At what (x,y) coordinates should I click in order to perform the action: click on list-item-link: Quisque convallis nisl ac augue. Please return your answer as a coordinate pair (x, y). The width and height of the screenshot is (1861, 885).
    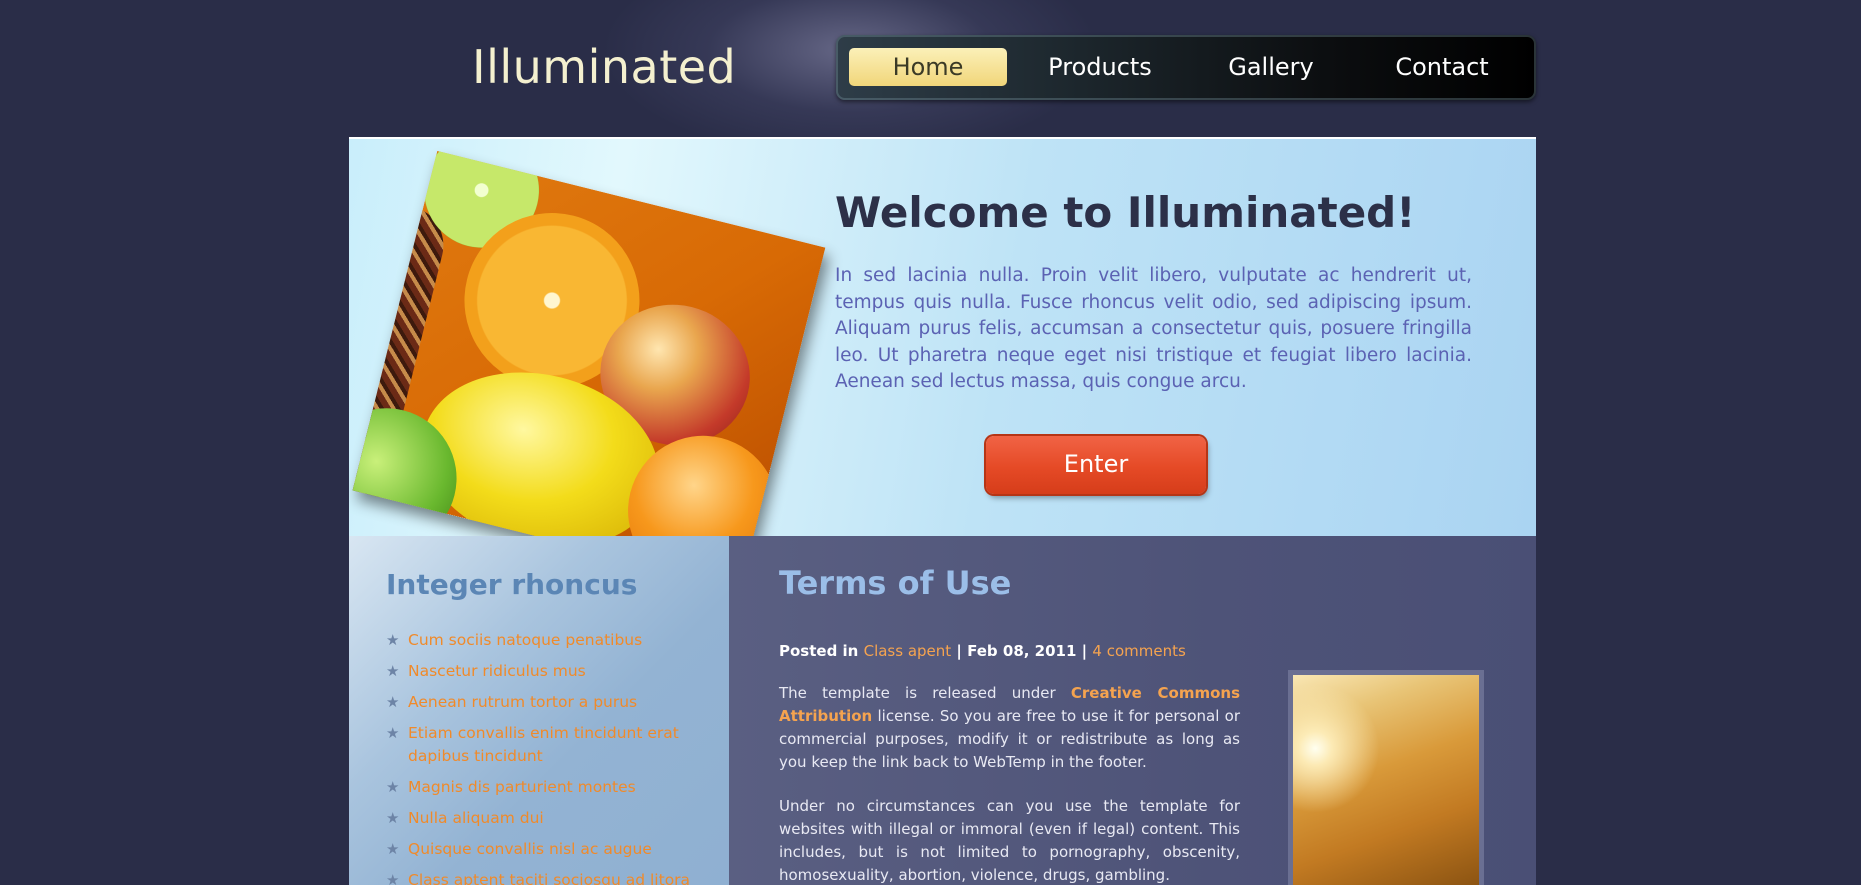
    Looking at the image, I should click on (530, 849).